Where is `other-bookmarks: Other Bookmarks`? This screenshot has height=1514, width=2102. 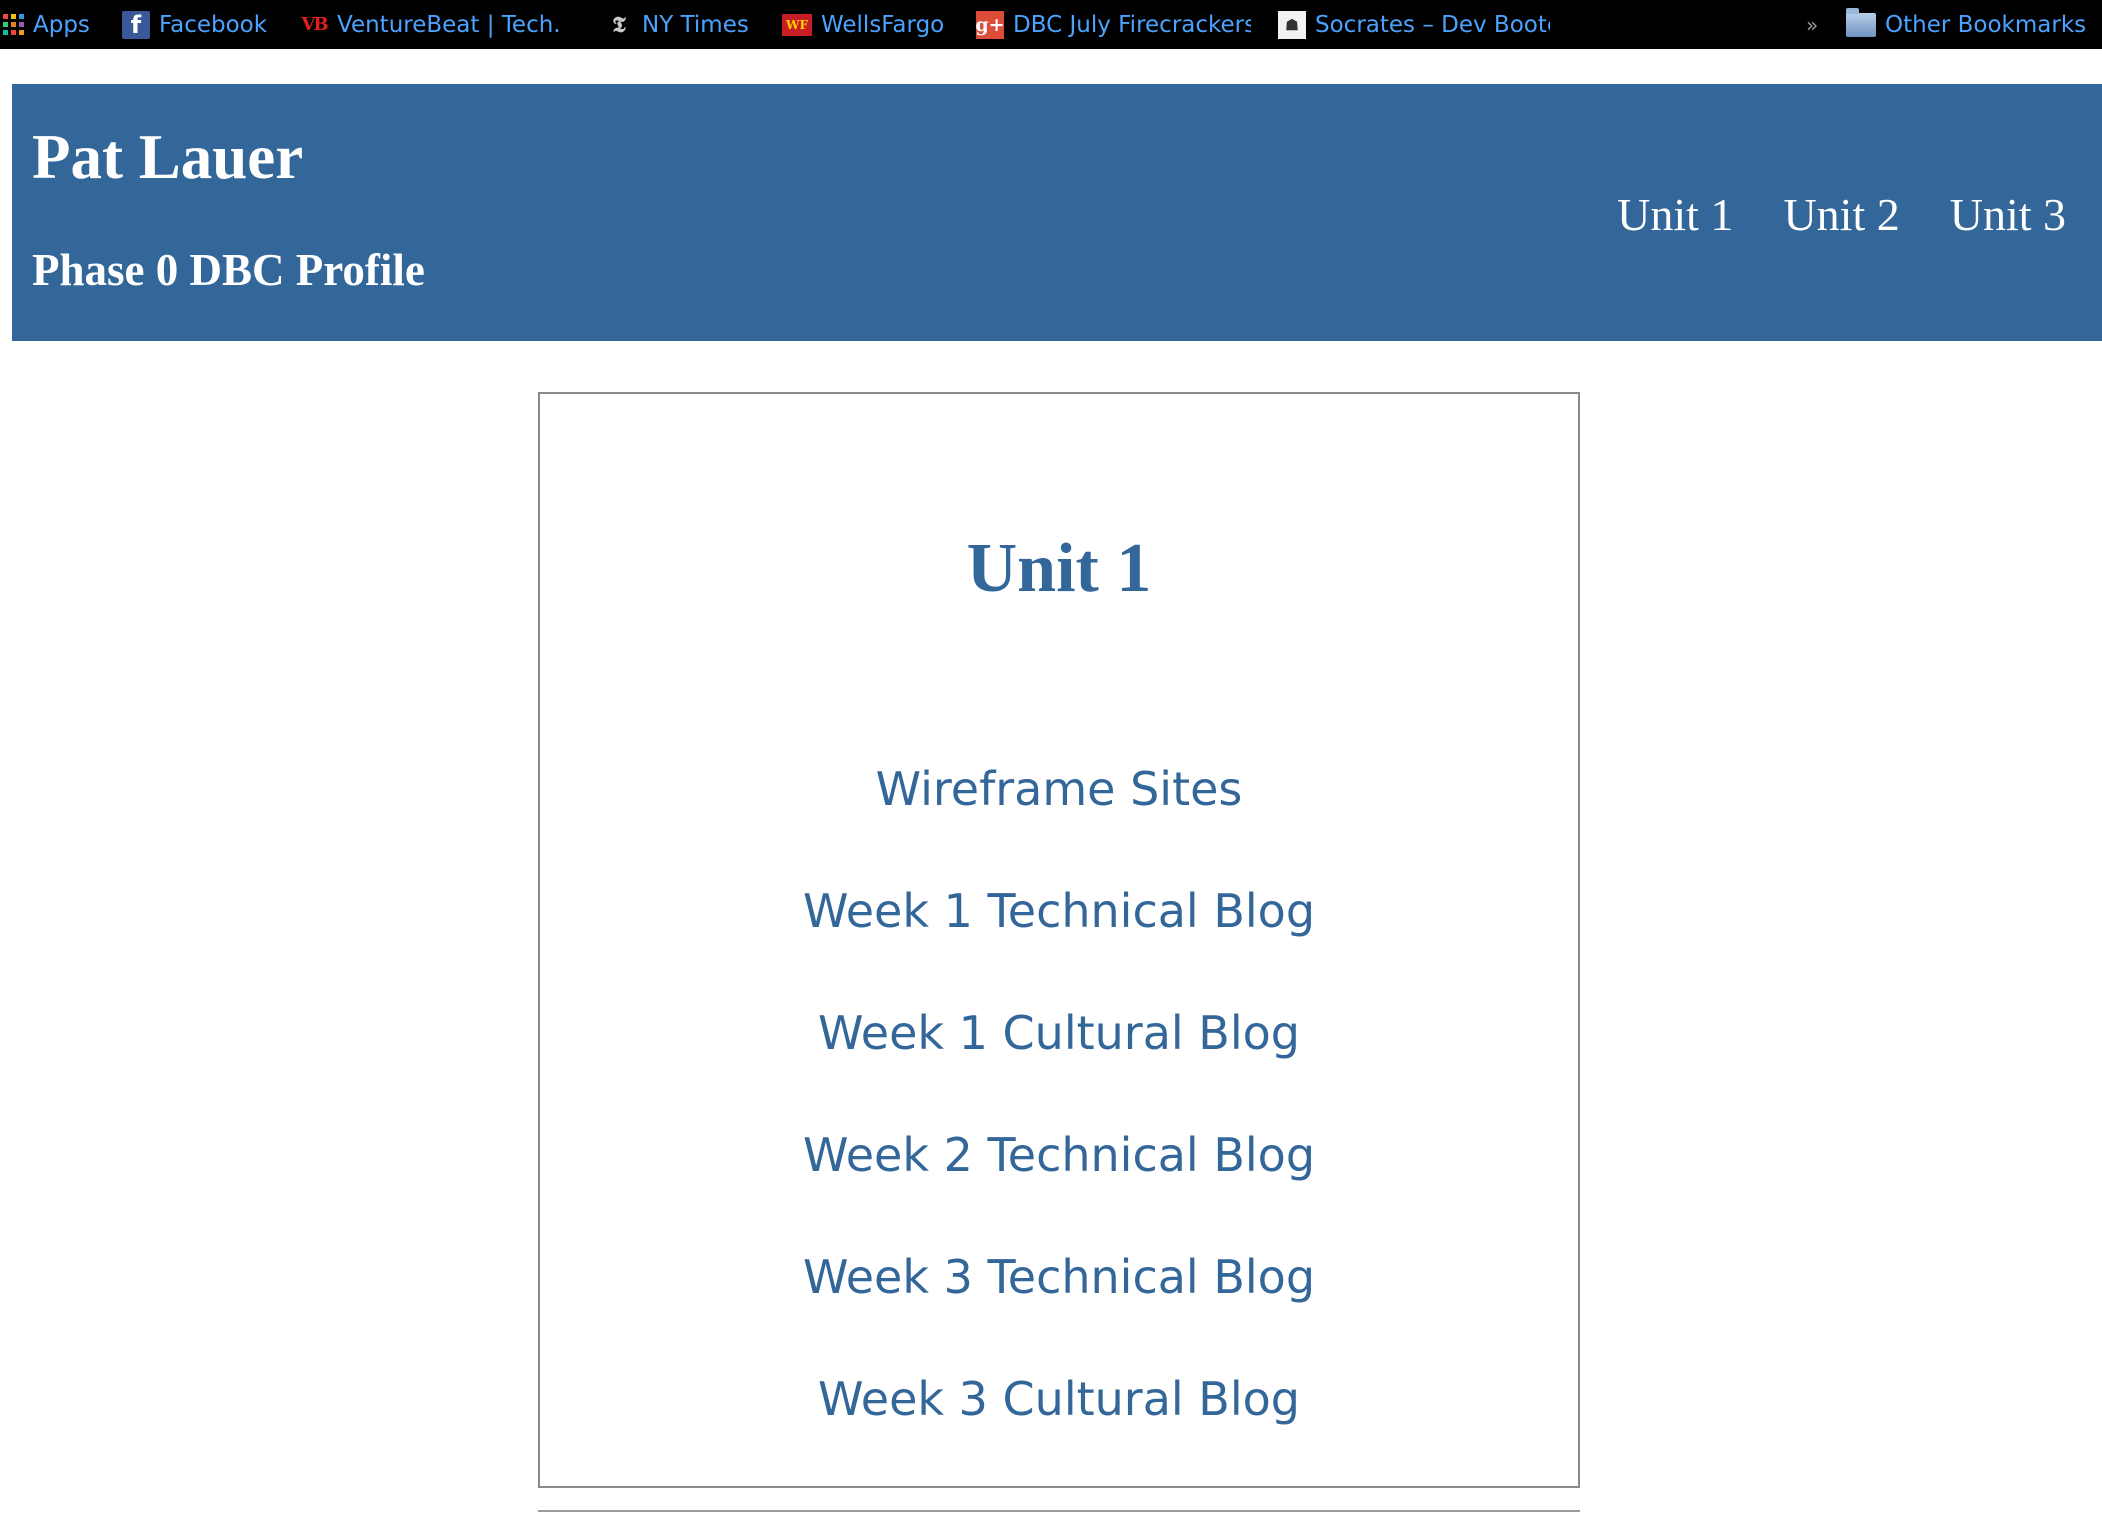
other-bookmarks: Other Bookmarks is located at coordinates (1971, 24).